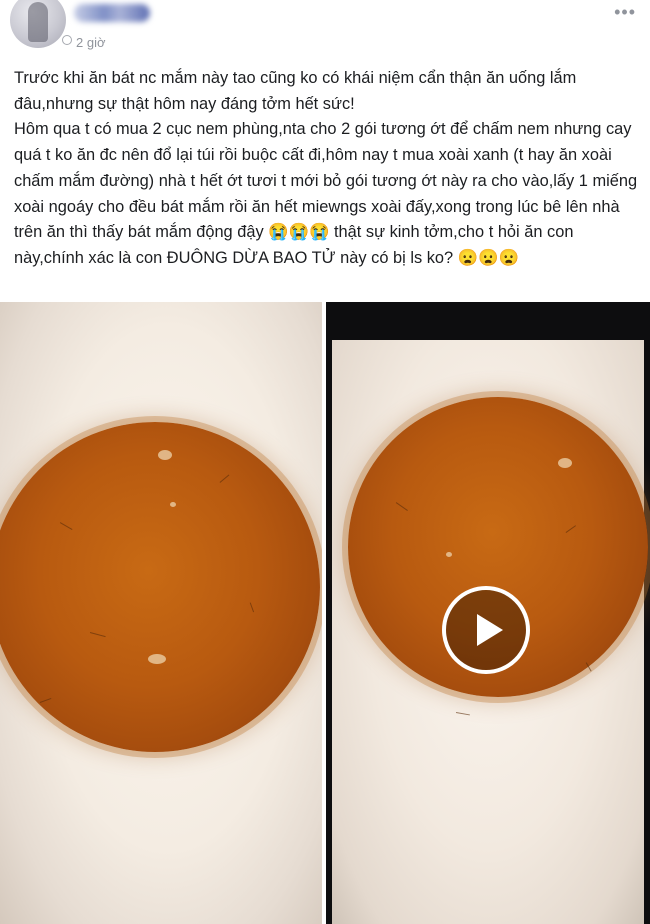  Describe the element at coordinates (625, 12) in the screenshot. I see `more-options-icon: •••` at that location.